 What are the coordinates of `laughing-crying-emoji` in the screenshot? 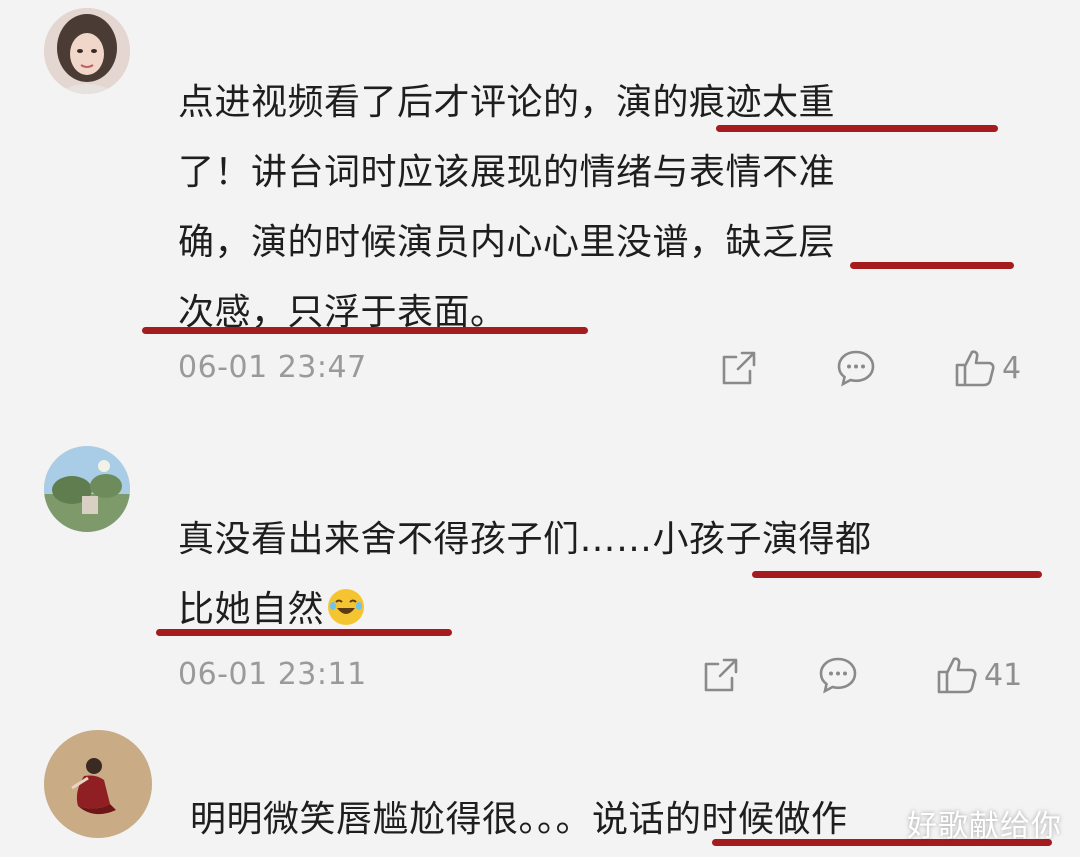 It's located at (346, 607).